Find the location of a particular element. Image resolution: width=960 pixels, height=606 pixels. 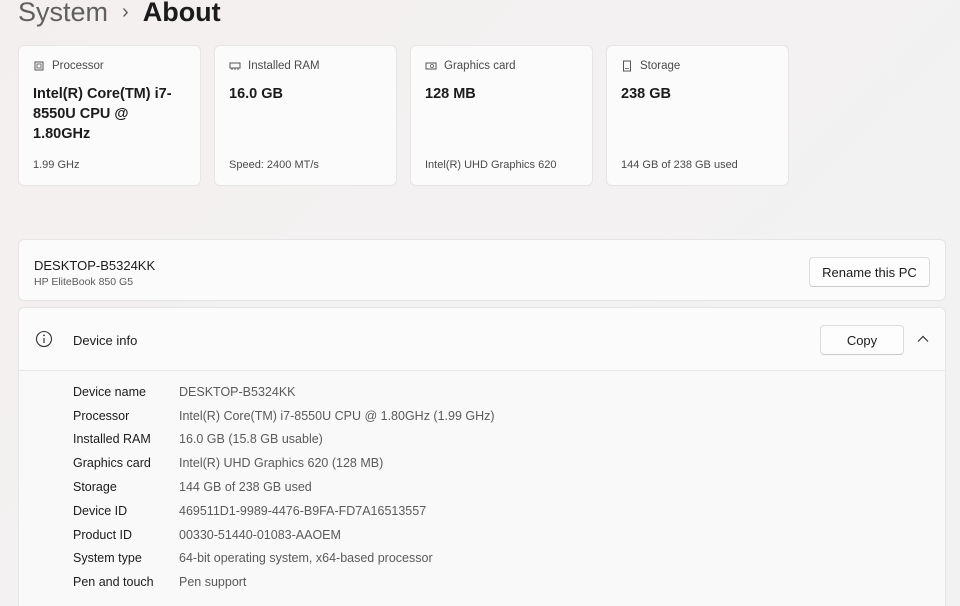

storage-card: Storage 238 GB 144 GB of 238 GB used is located at coordinates (697, 115).